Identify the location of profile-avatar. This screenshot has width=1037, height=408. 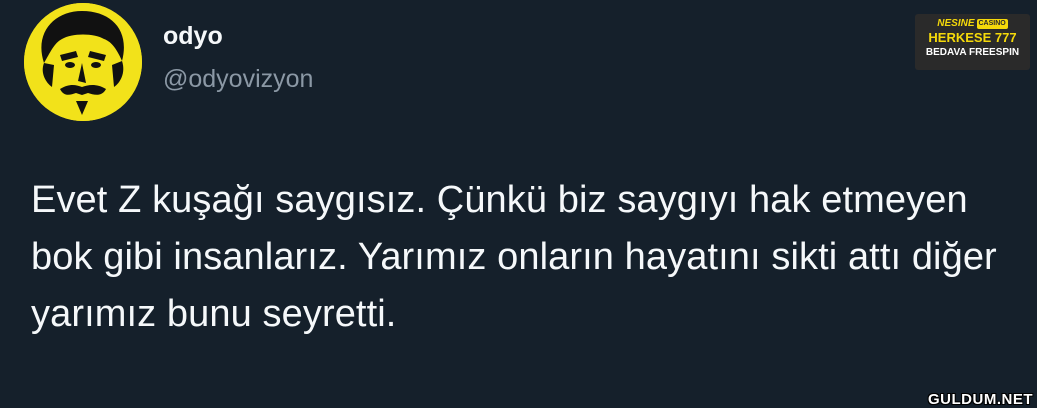
(83, 62).